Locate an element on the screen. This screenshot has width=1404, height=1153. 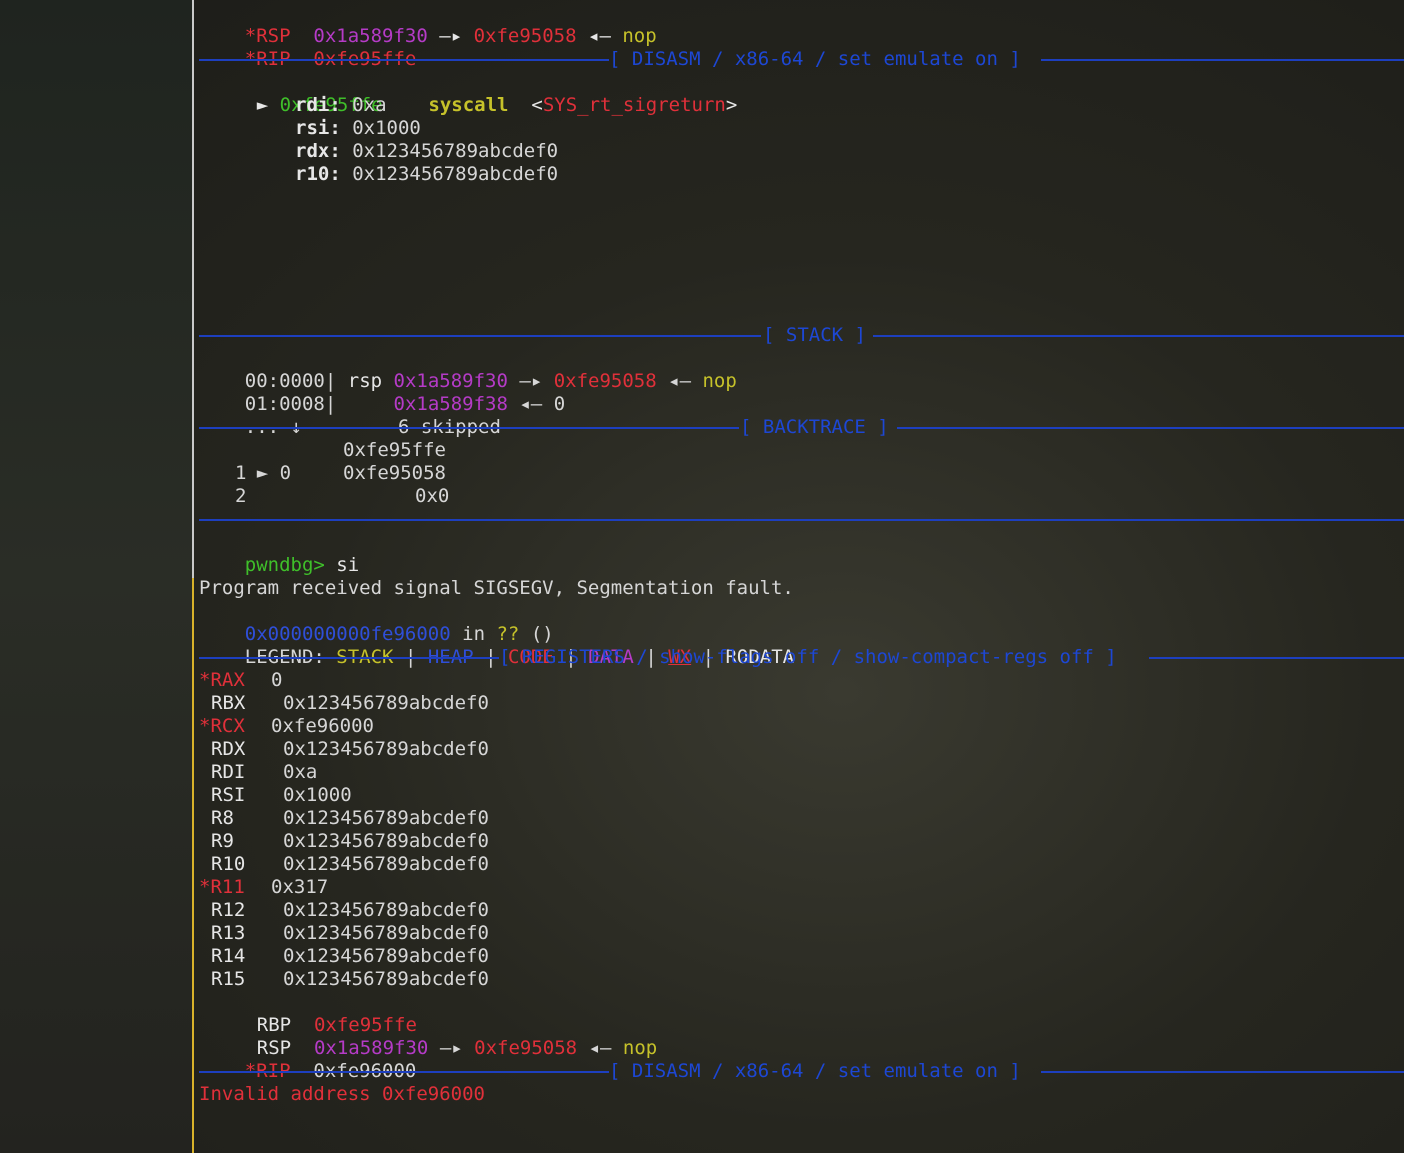
register-line: R14 0x123456789abcdef0 is located at coordinates (344, 956).